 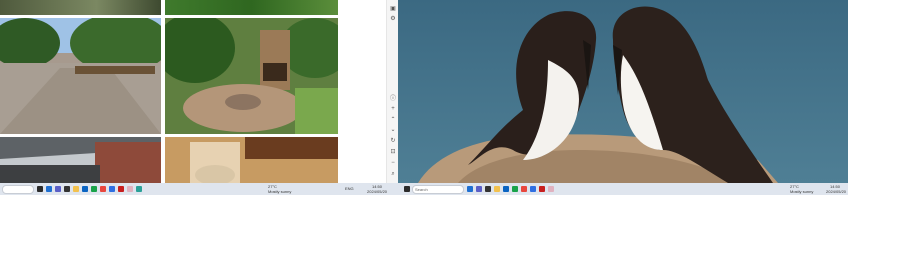 I want to click on store-icon-right, so click(x=488, y=189).